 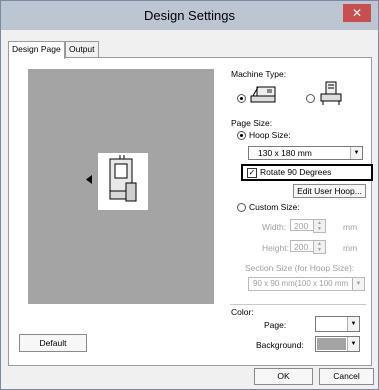 I want to click on machine-type-radio-multi-needle, so click(x=310, y=98).